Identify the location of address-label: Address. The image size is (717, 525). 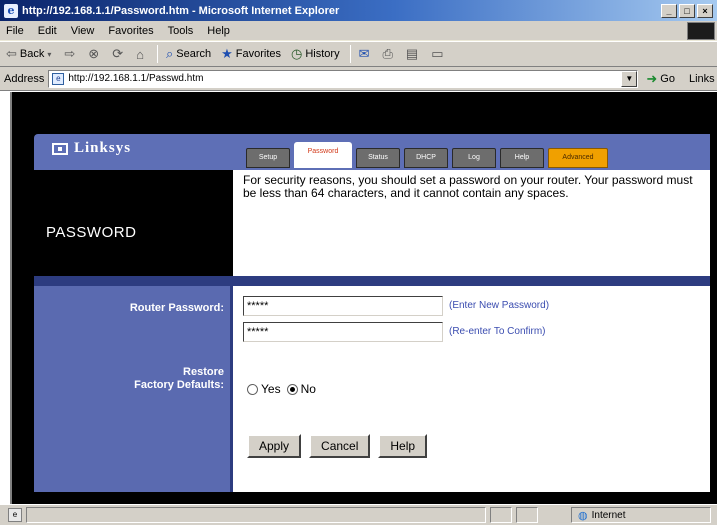
(24, 78).